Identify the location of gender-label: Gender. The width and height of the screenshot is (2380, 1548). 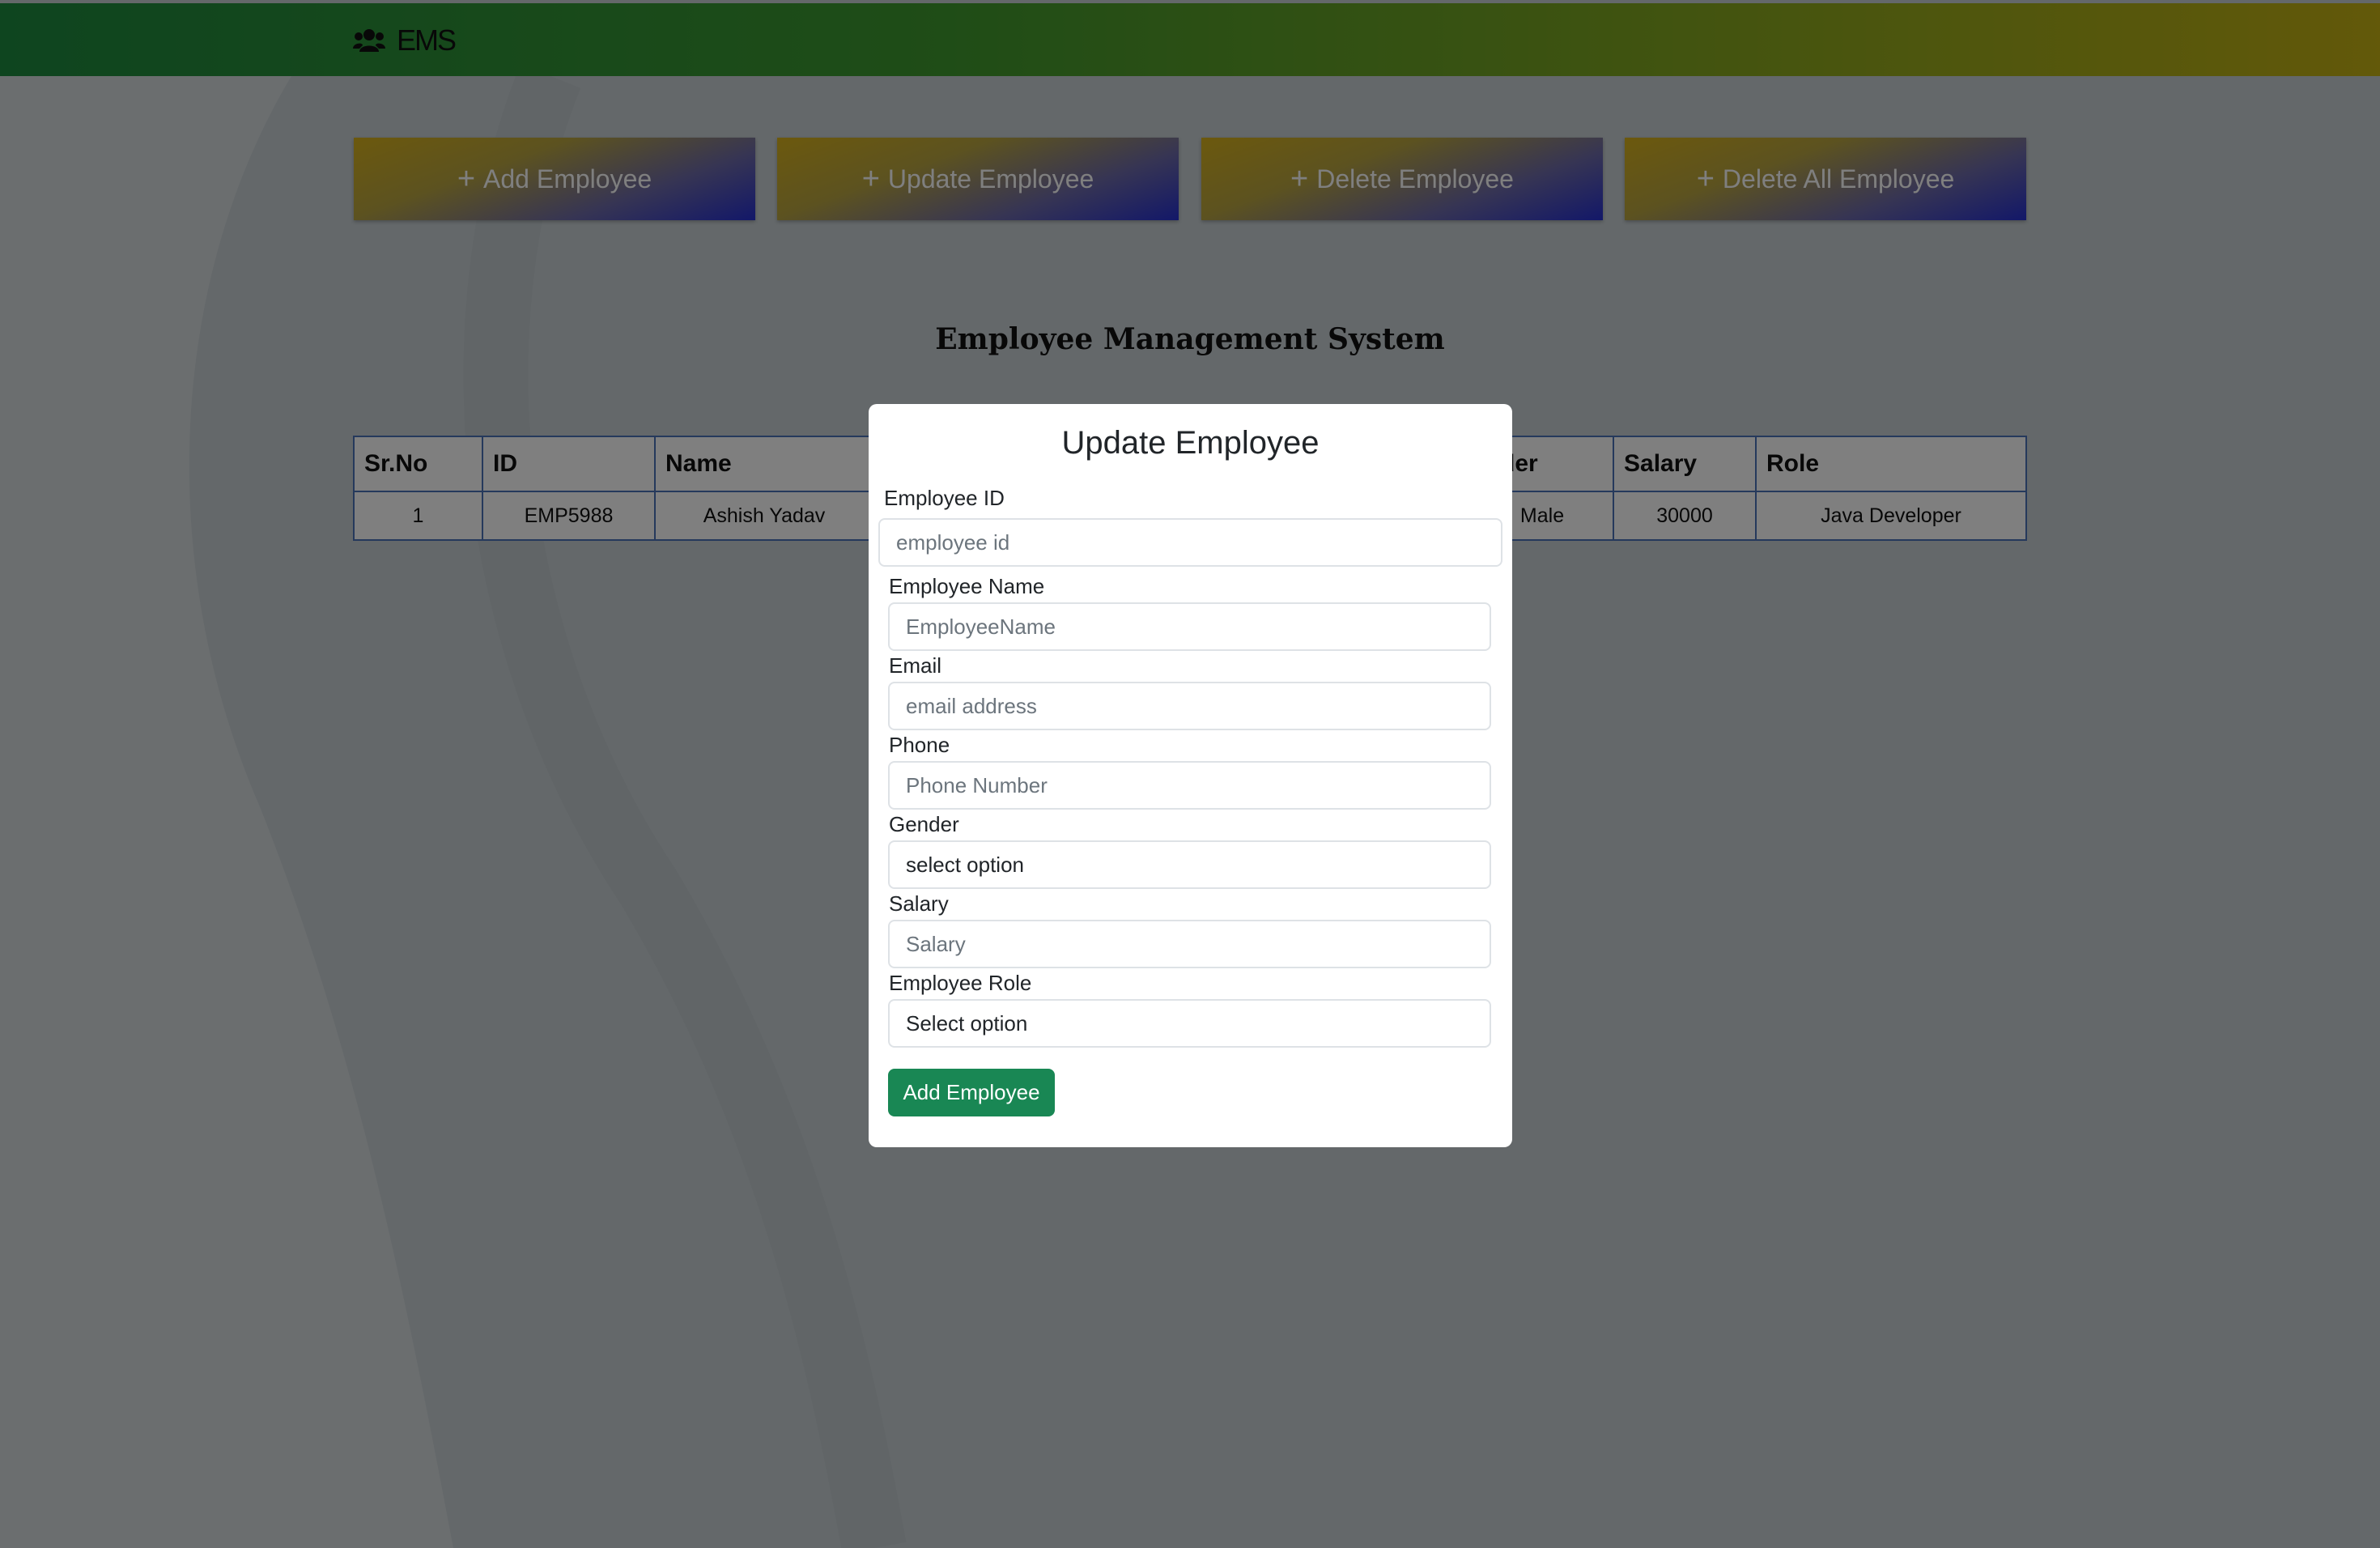
(924, 824).